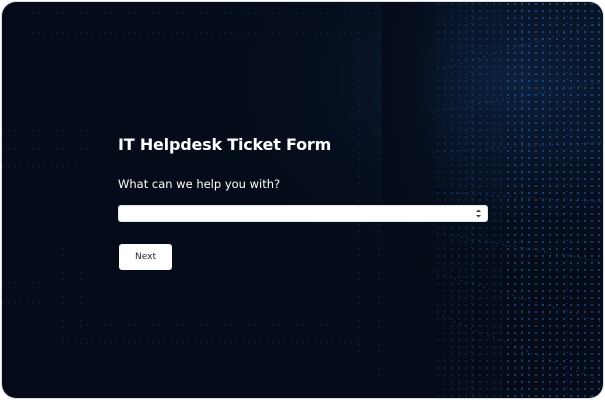  What do you see at coordinates (303, 213) in the screenshot?
I see `help-topic-select` at bounding box center [303, 213].